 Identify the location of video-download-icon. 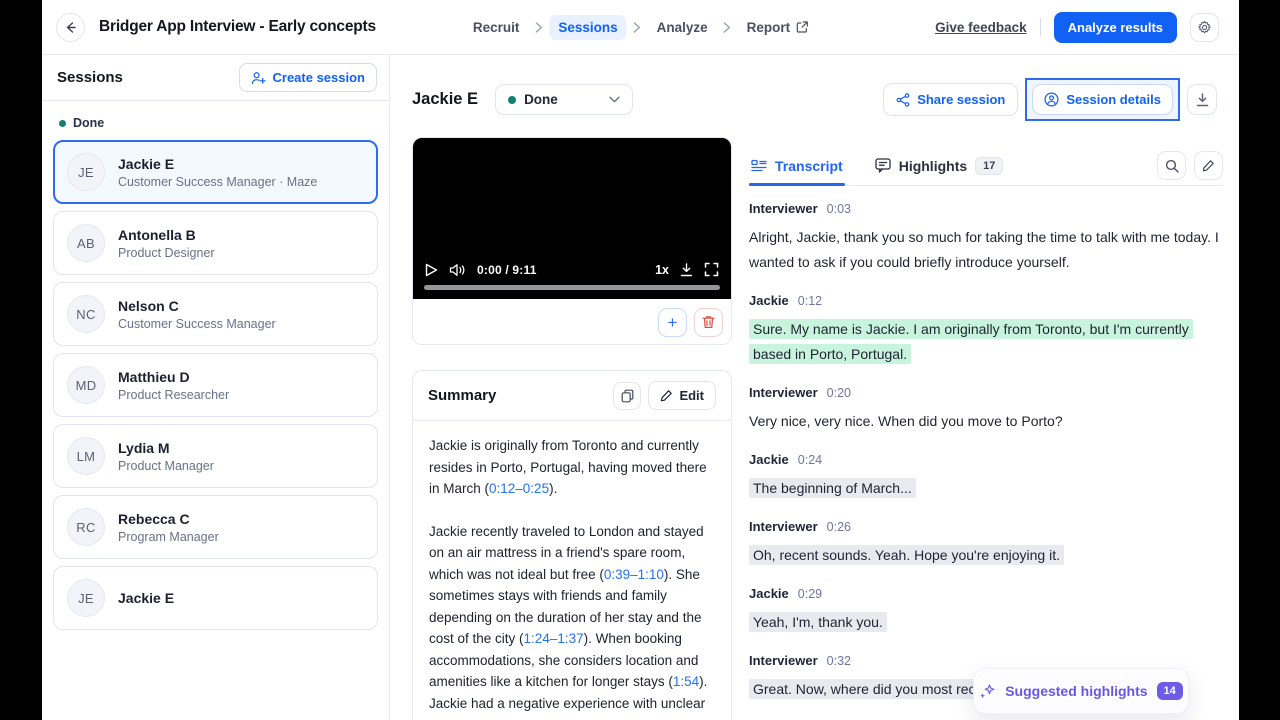
(686, 269).